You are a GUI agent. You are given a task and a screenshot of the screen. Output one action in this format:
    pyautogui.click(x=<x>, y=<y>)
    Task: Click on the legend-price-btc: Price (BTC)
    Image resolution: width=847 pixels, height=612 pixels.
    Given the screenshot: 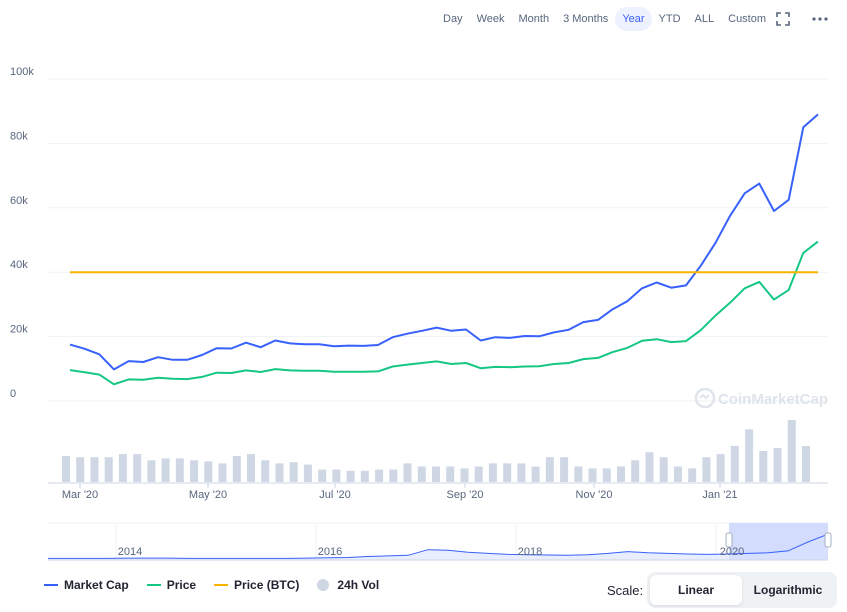 What is the action you would take?
    pyautogui.click(x=256, y=585)
    